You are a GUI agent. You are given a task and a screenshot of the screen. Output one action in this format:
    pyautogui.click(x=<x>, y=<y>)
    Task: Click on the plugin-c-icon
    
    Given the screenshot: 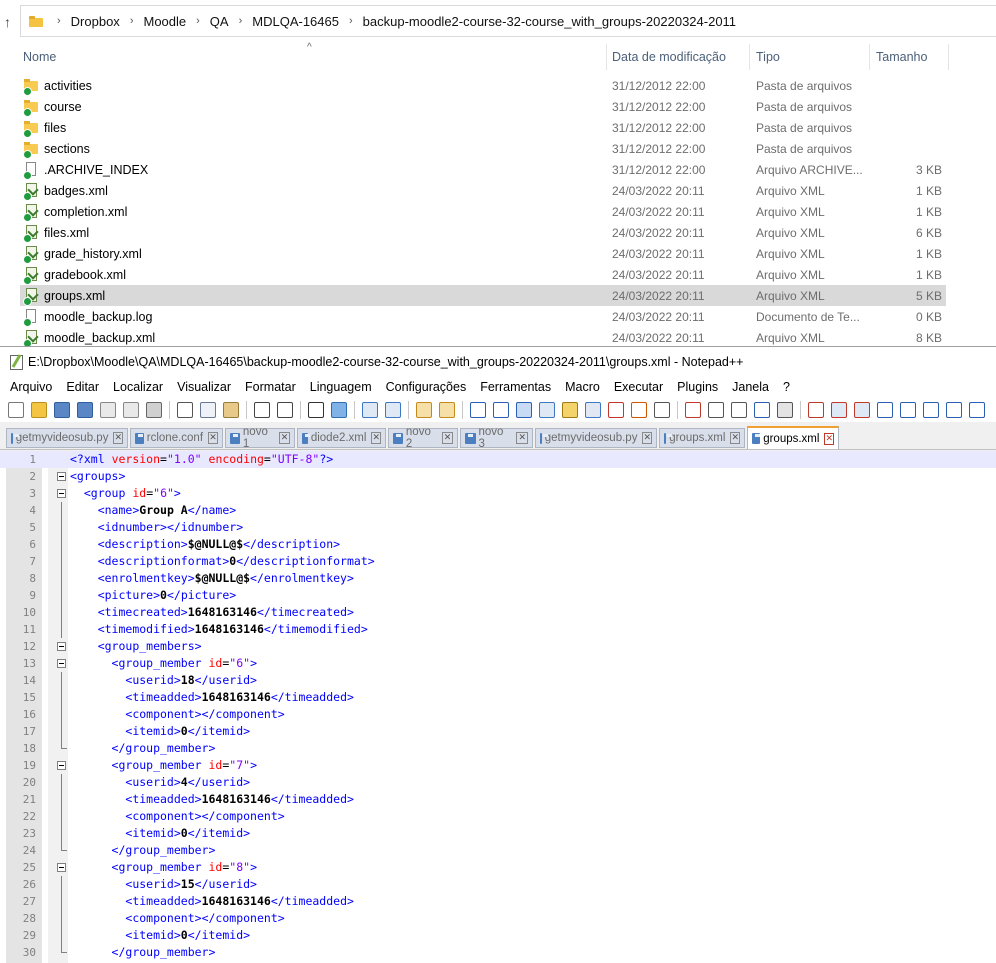 What is the action you would take?
    pyautogui.click(x=862, y=409)
    